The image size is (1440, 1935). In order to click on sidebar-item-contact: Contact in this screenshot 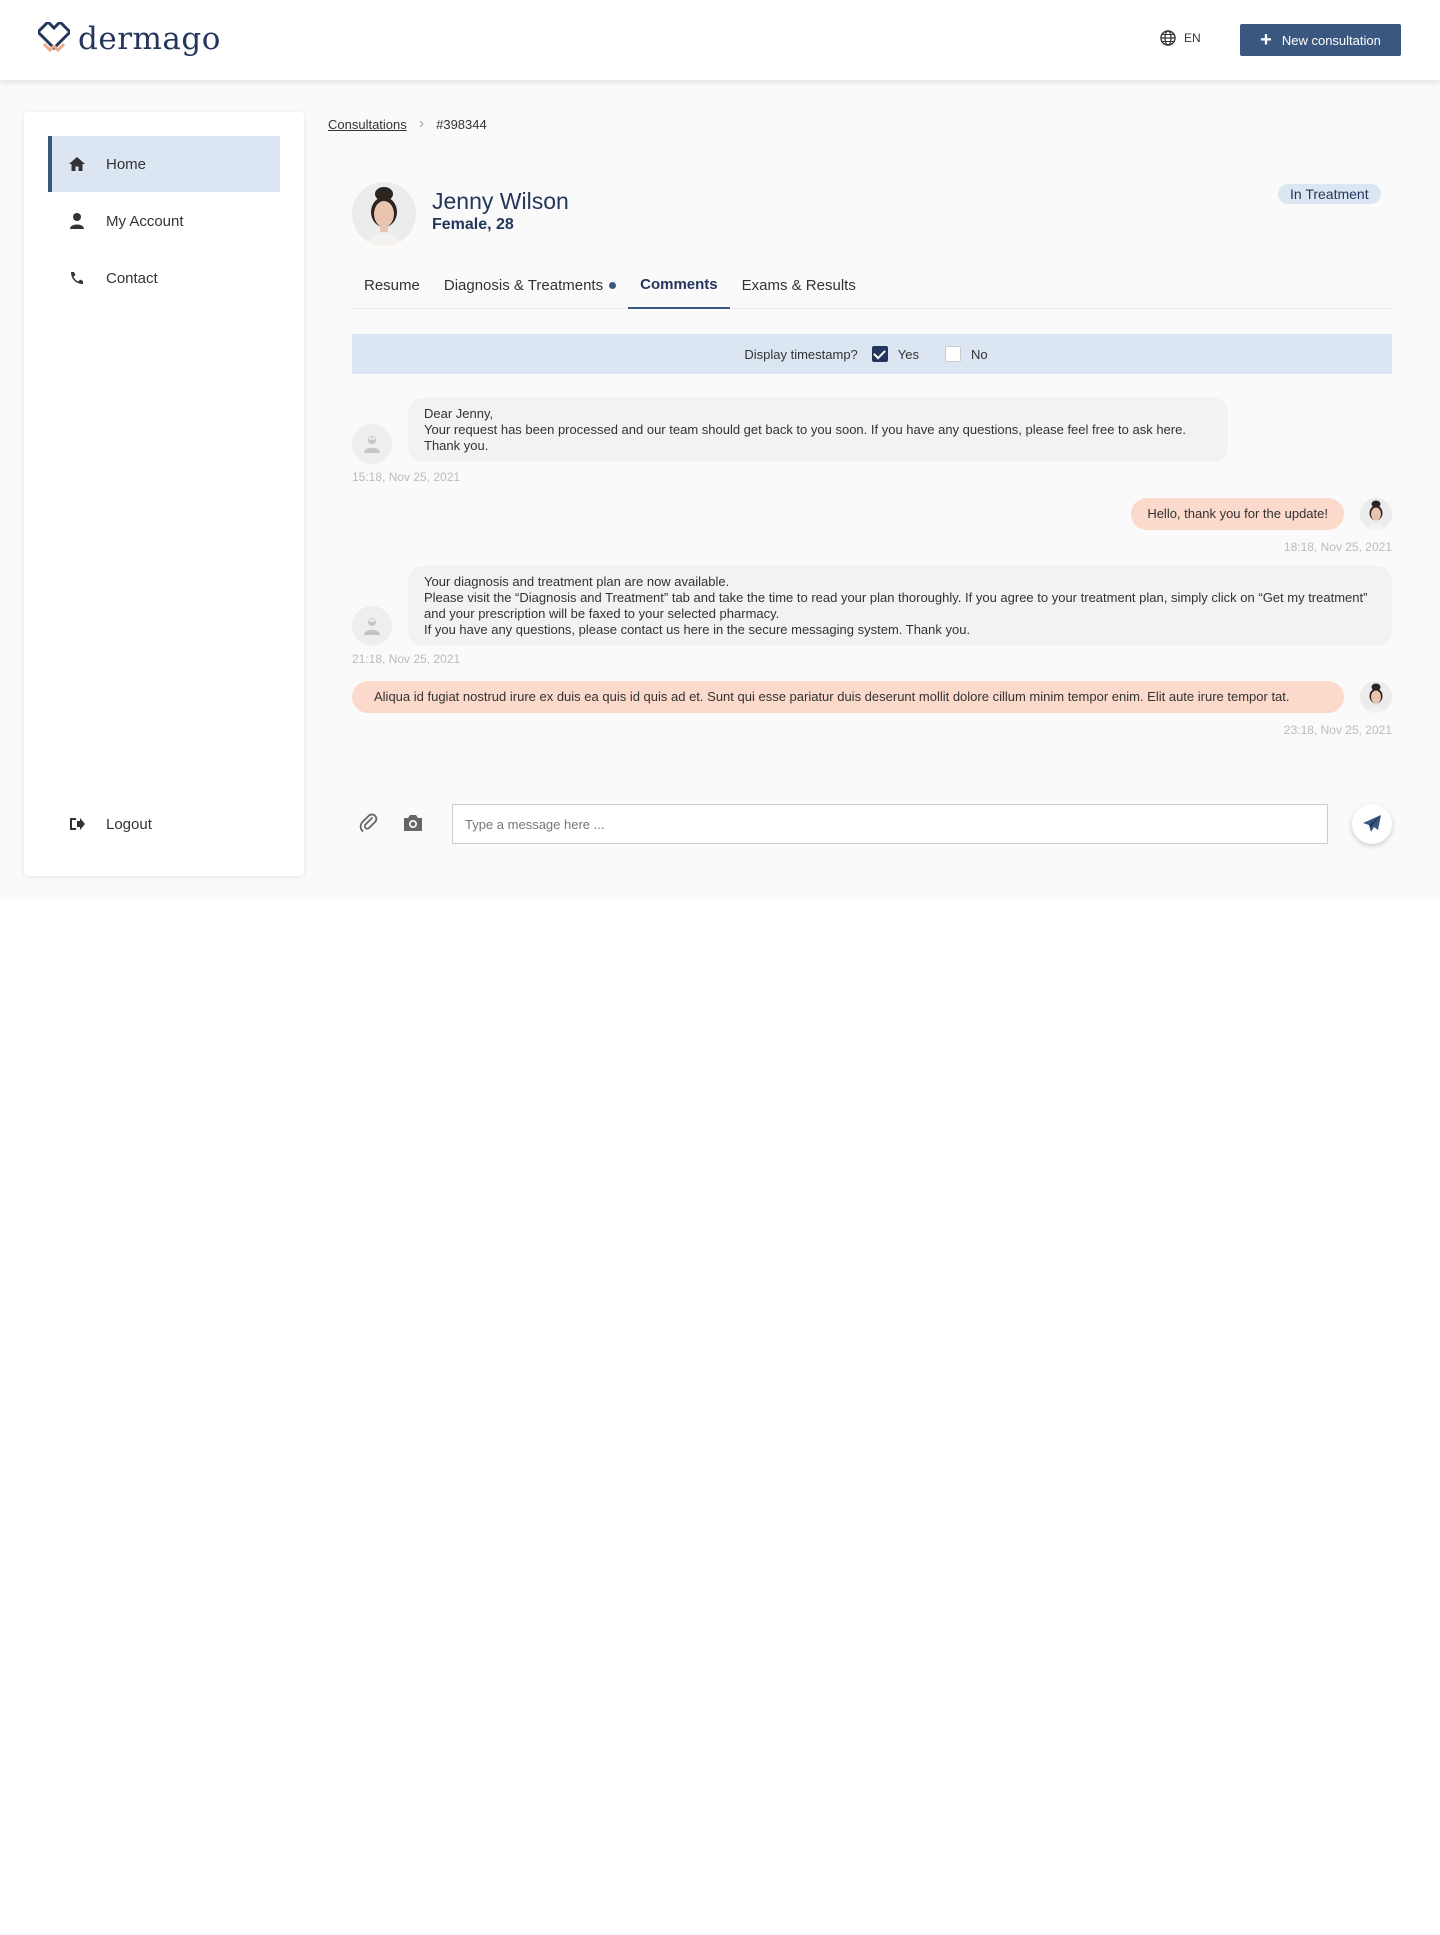, I will do `click(164, 278)`.